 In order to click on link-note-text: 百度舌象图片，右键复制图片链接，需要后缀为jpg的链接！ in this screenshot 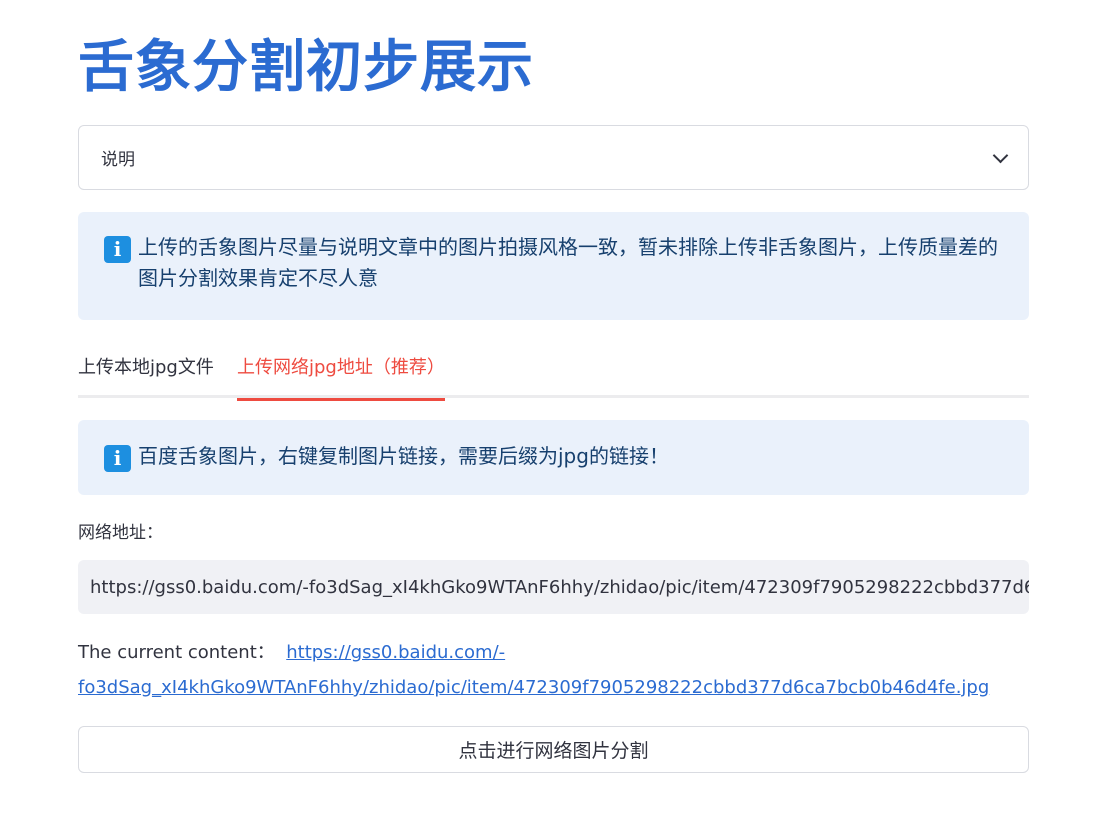, I will do `click(403, 456)`.